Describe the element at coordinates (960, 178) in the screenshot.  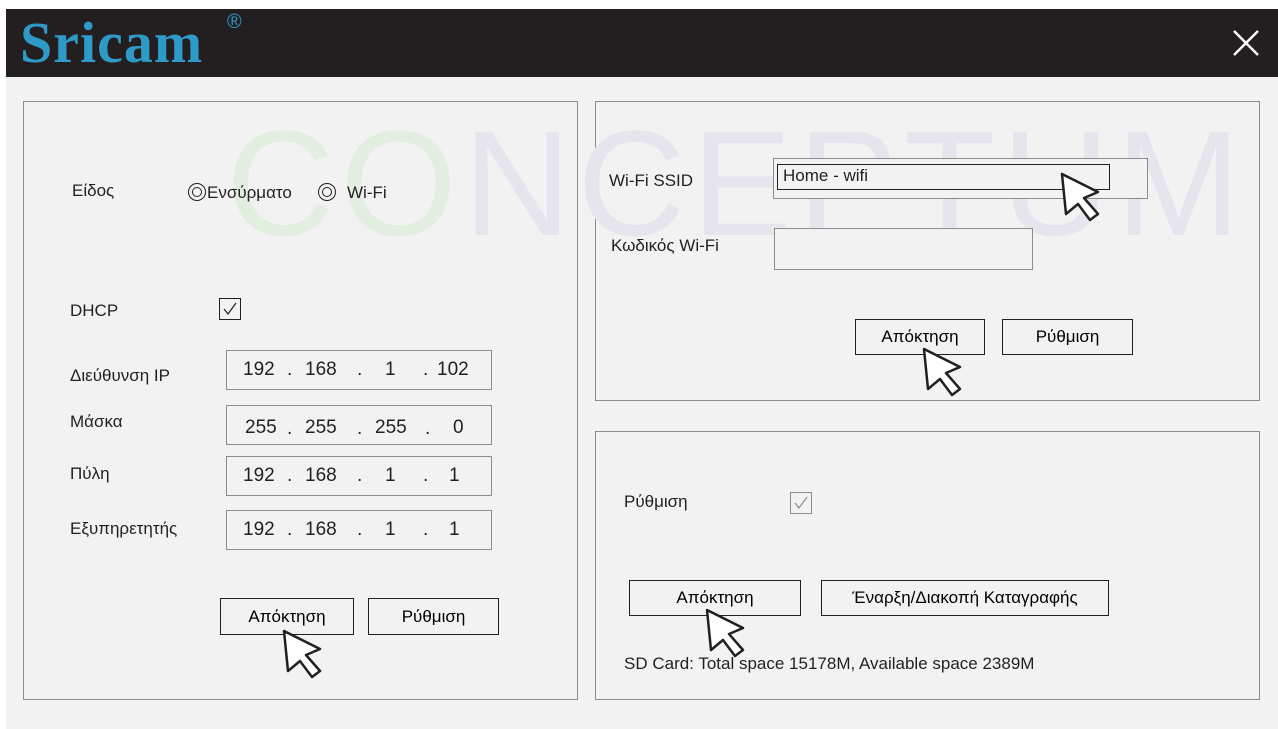
I see `ssid-input: Home - wifi` at that location.